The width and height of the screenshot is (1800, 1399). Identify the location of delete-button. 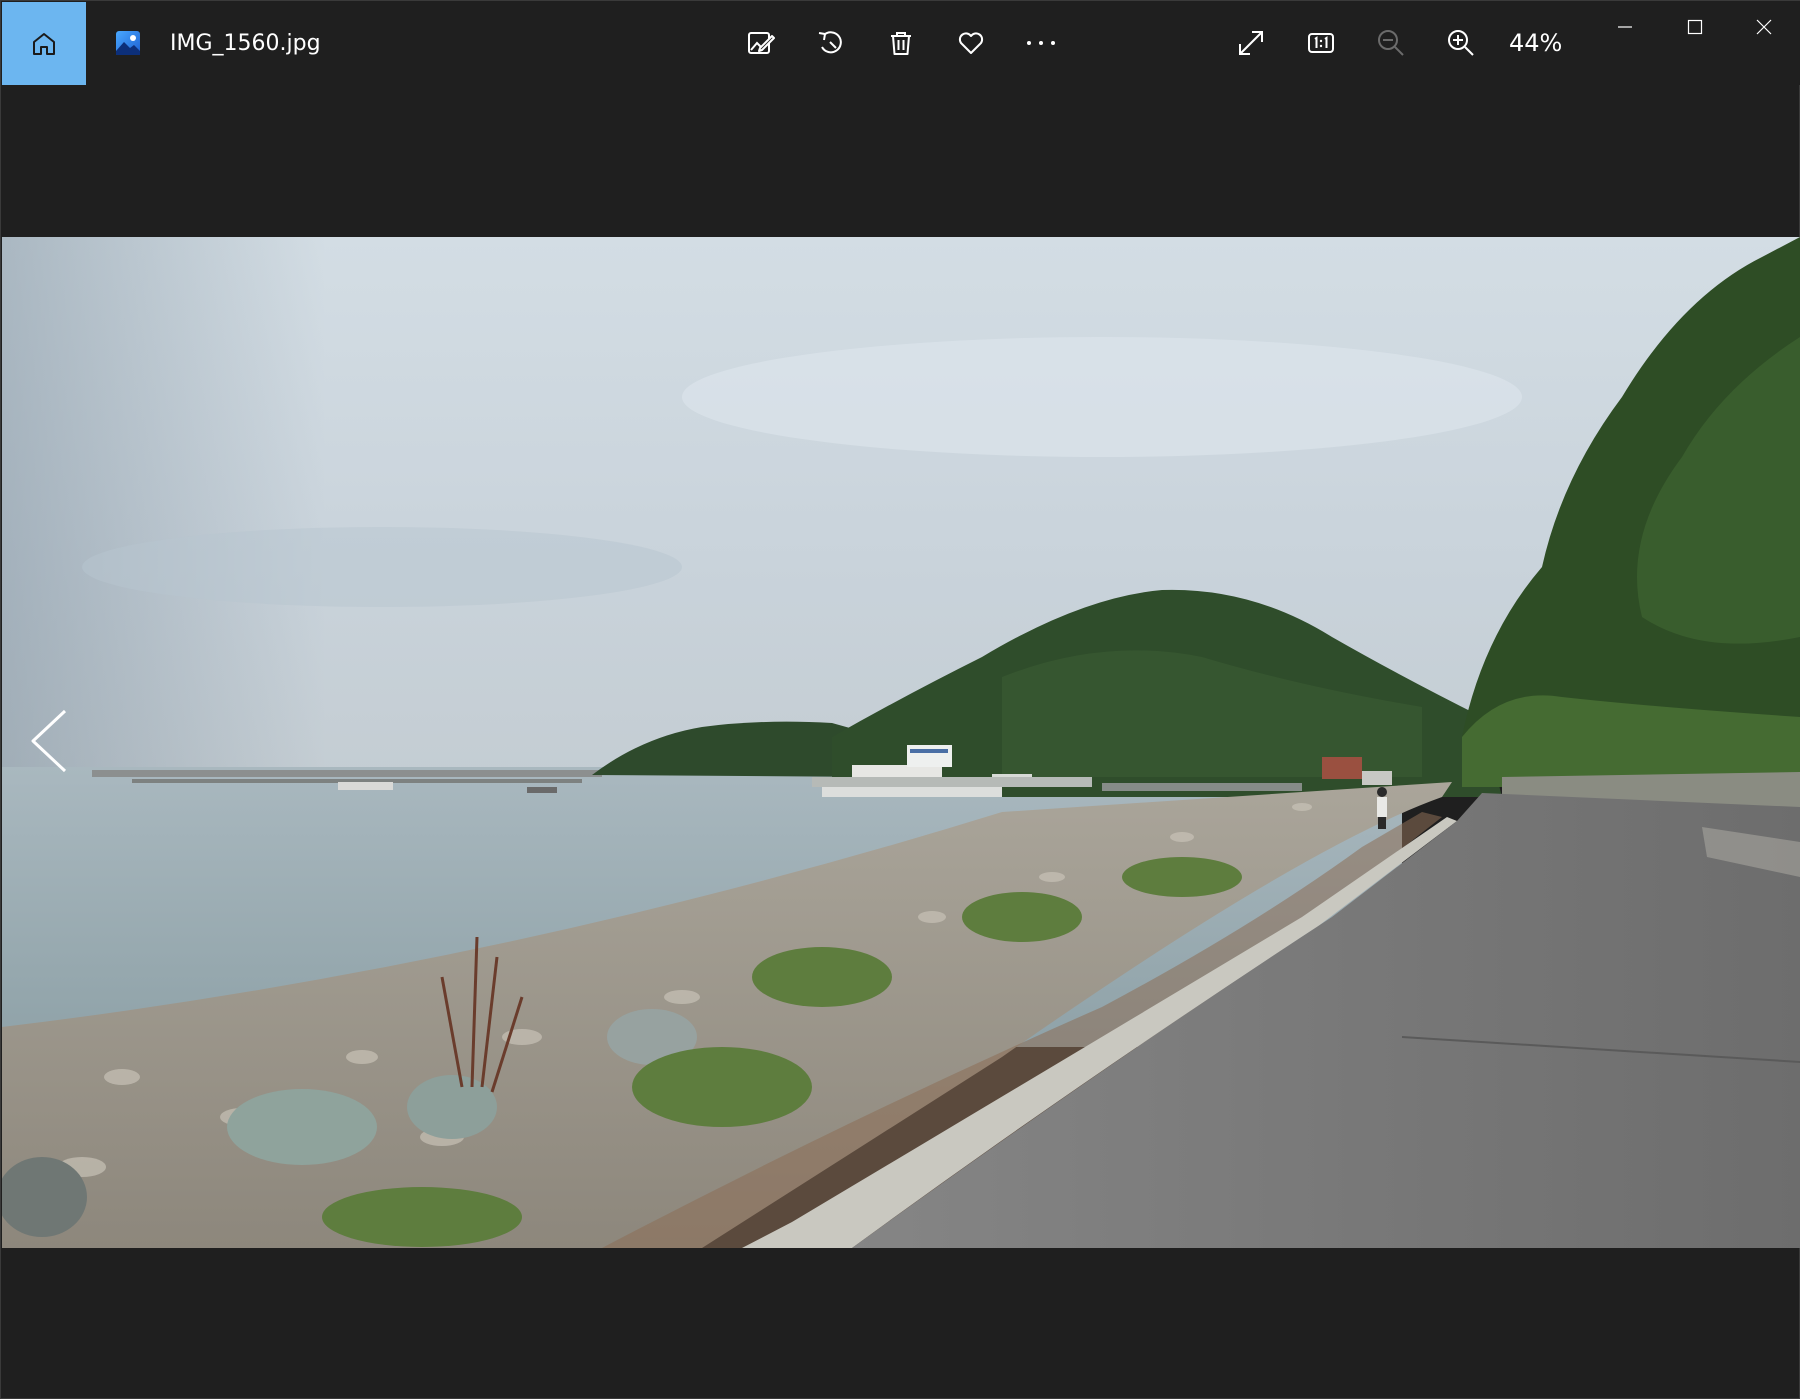
(901, 43).